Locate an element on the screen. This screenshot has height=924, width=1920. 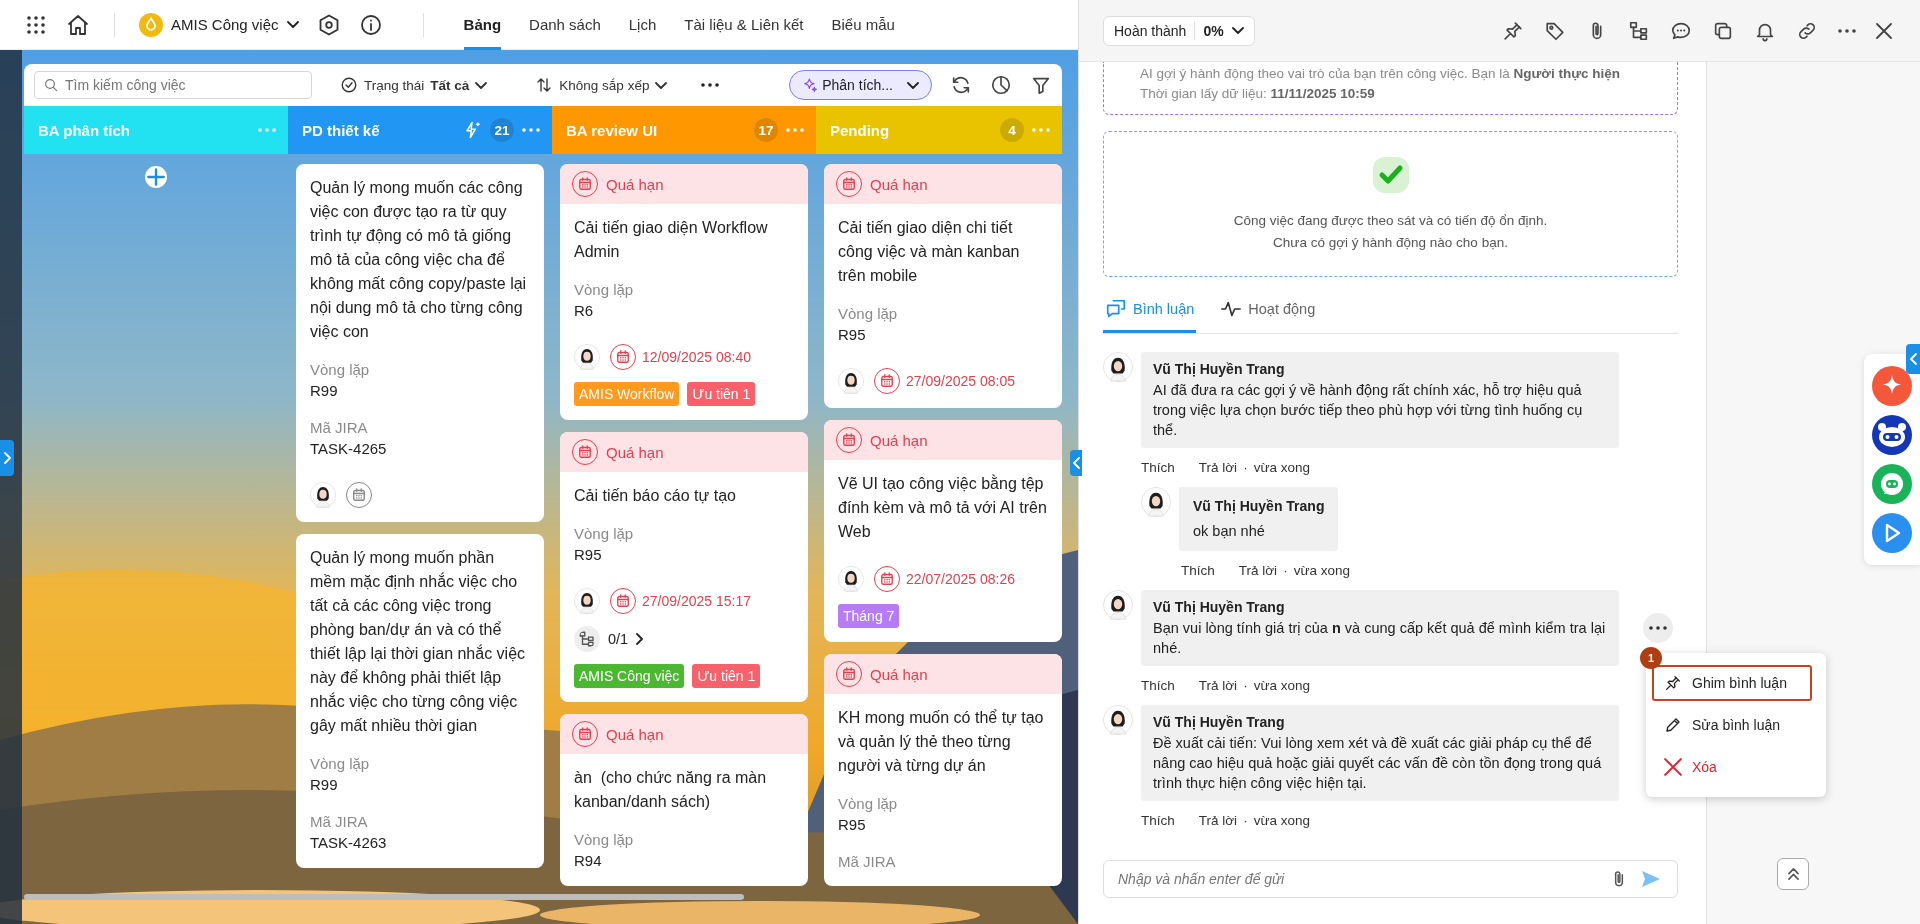
search-box: Tìm kiếm công việc is located at coordinates (173, 85).